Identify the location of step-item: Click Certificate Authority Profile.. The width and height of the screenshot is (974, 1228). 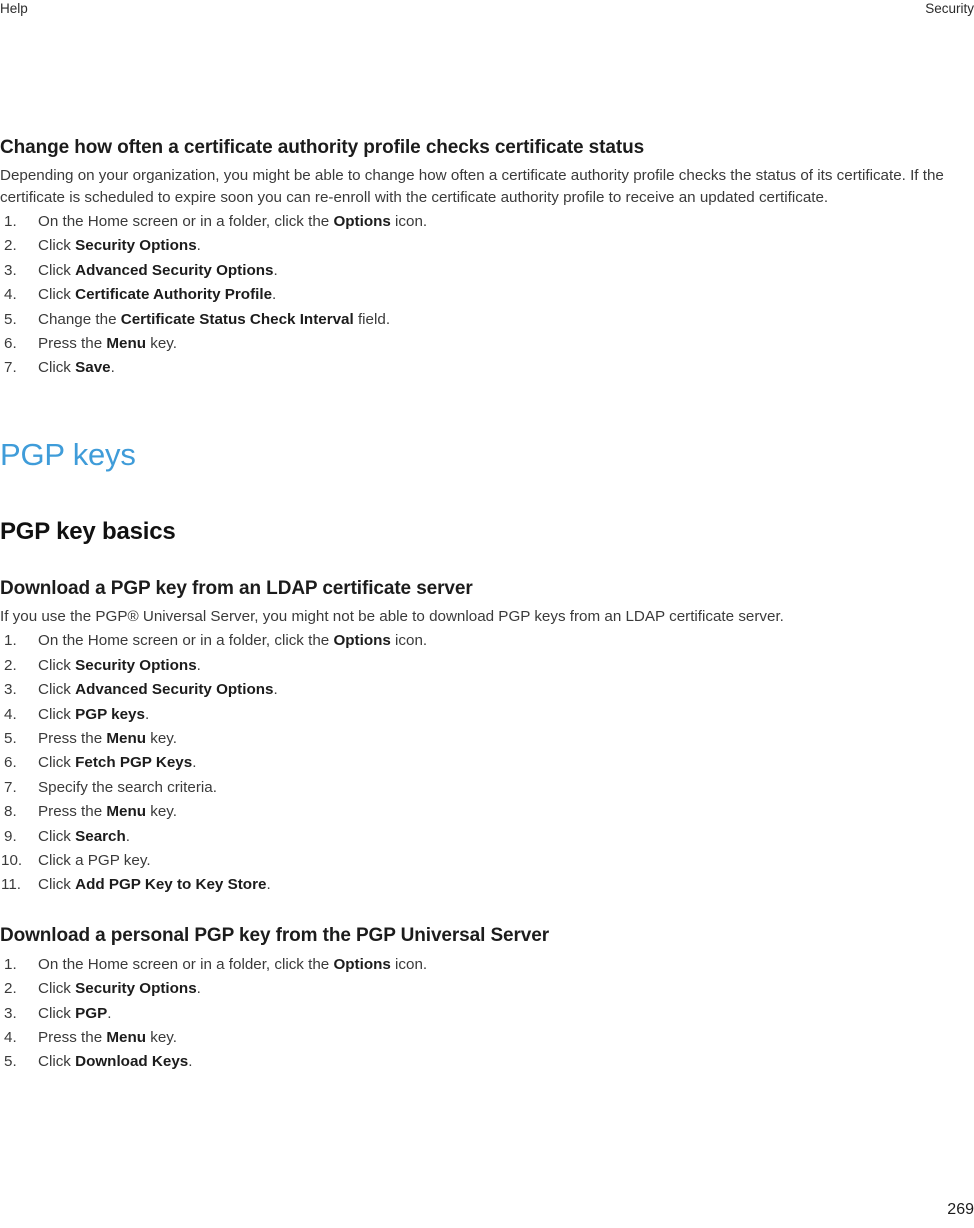
(487, 295).